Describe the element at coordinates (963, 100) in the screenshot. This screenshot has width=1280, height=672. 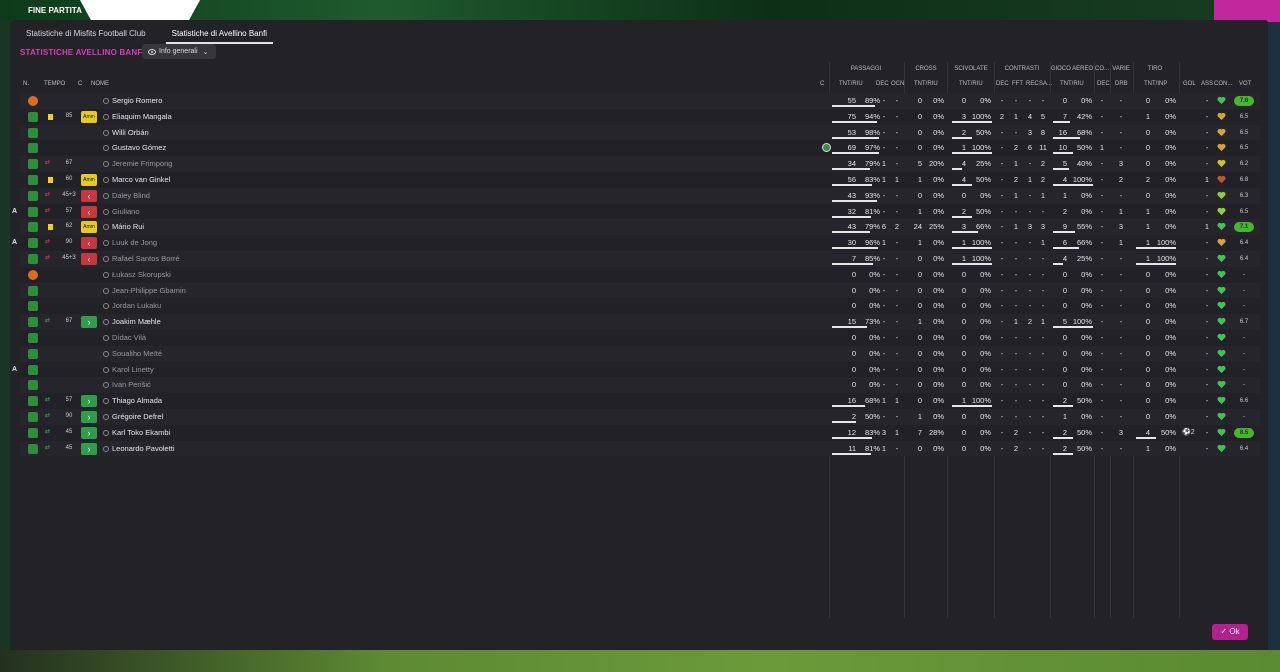
I see `tackles-attempted: 0` at that location.